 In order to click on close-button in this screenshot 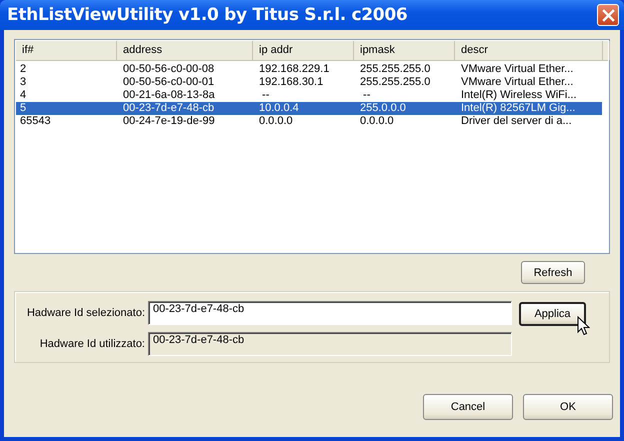, I will do `click(608, 15)`.